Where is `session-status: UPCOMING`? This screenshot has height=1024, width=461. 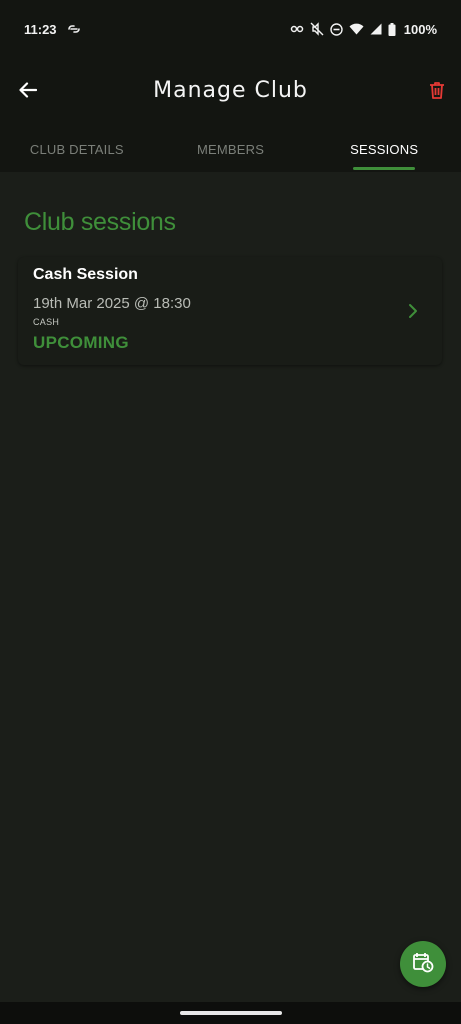
session-status: UPCOMING is located at coordinates (81, 342).